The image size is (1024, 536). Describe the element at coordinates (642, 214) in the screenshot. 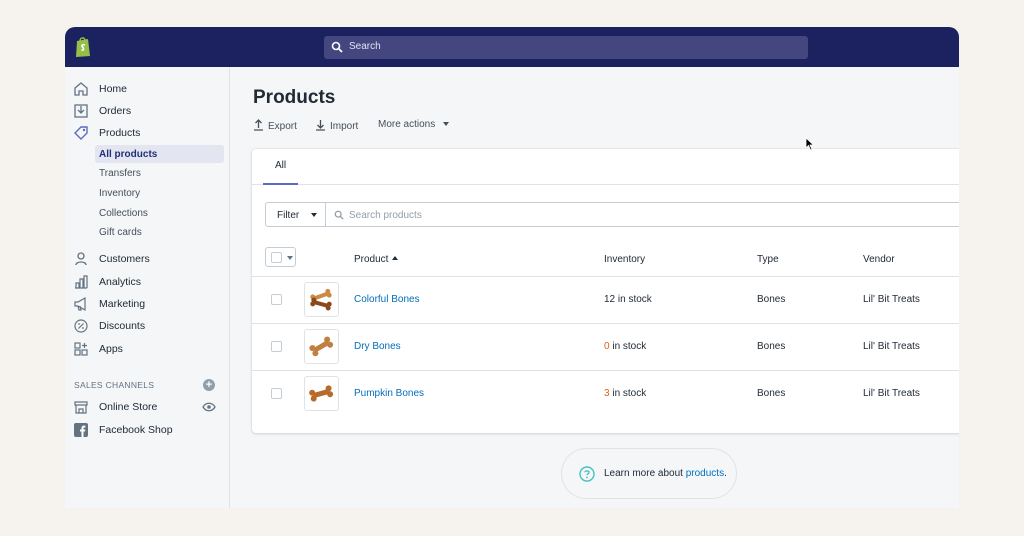

I see `search-products-input: Search products` at that location.